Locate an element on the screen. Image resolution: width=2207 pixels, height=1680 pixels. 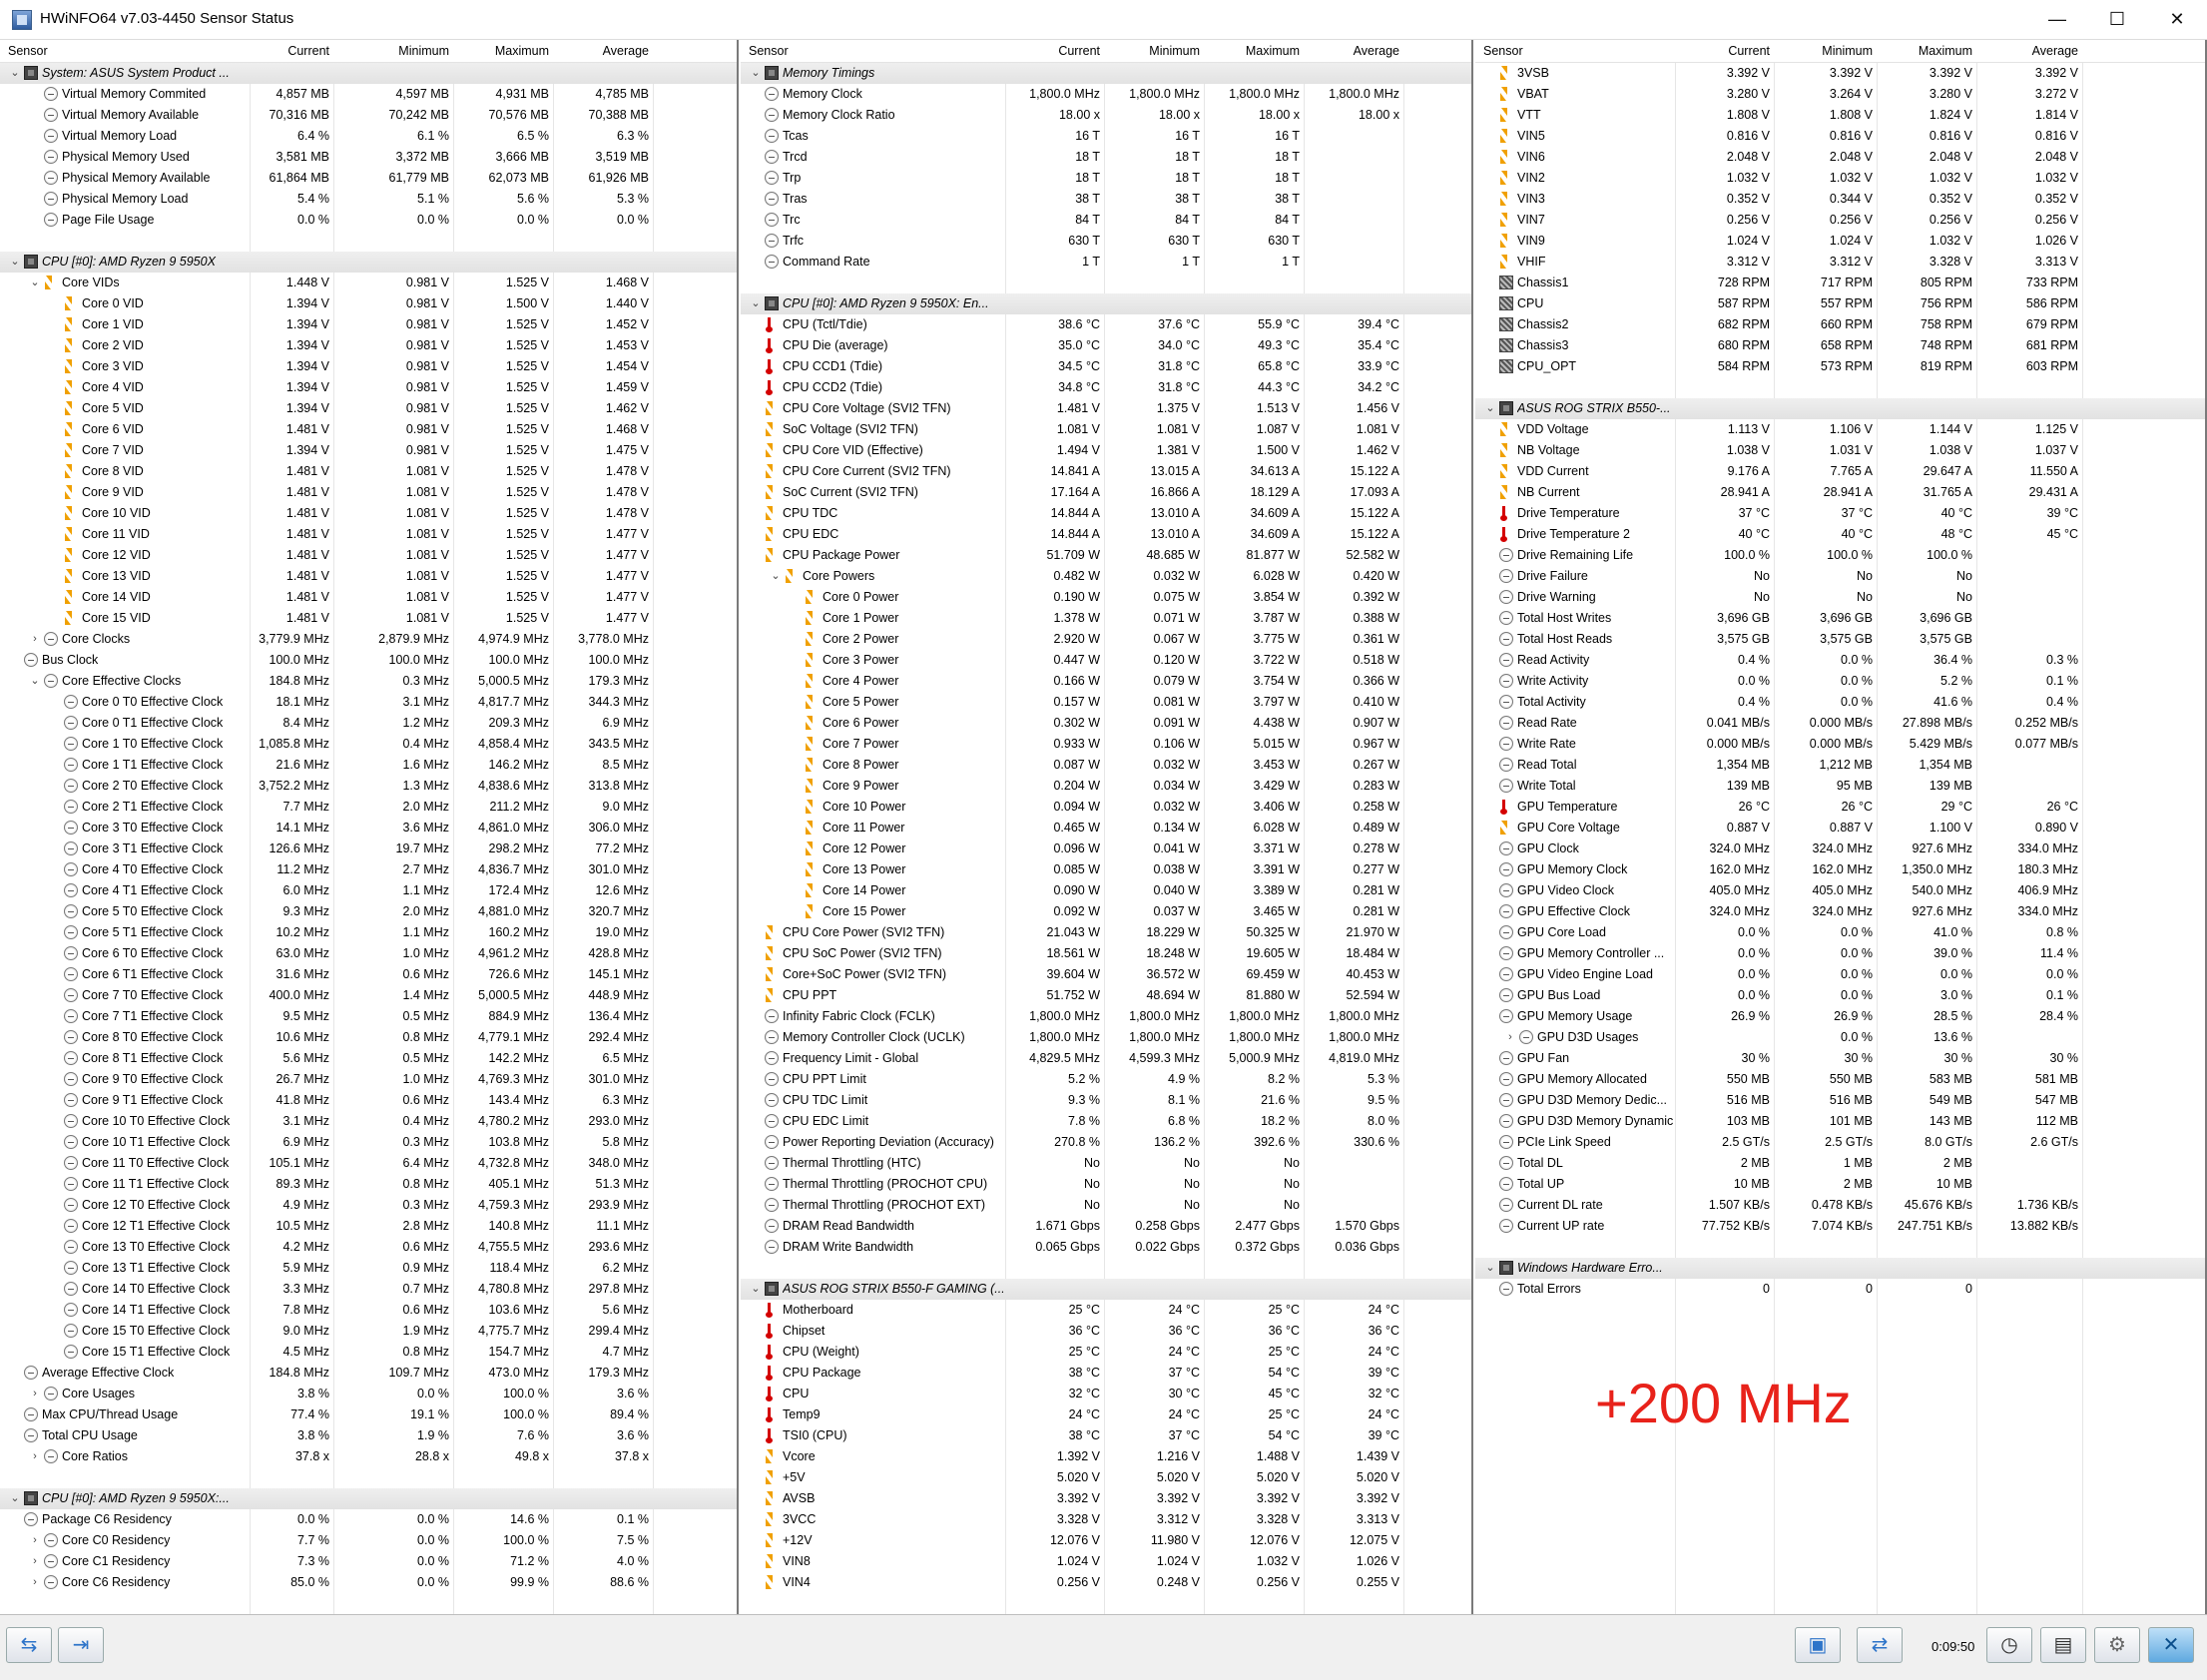
add-report-icon: ▤ is located at coordinates (2063, 1645).